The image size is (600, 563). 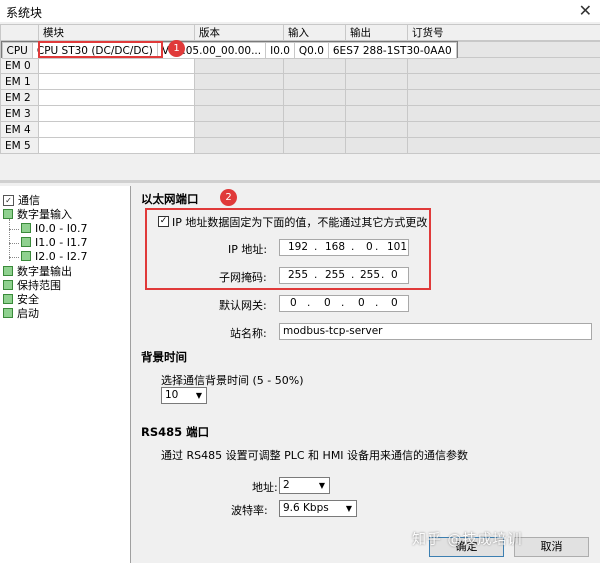 I want to click on ip-label: IP 地址:, so click(x=248, y=249).